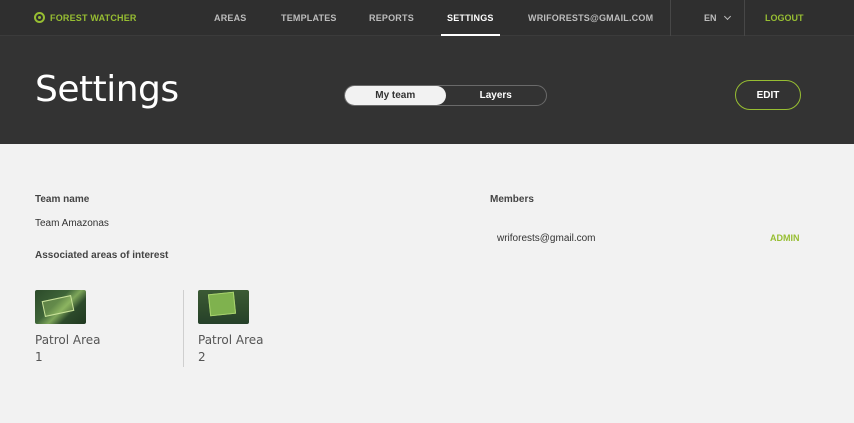 This screenshot has width=854, height=423. I want to click on areas-of-interest-label: Associated areas of interest, so click(102, 255).